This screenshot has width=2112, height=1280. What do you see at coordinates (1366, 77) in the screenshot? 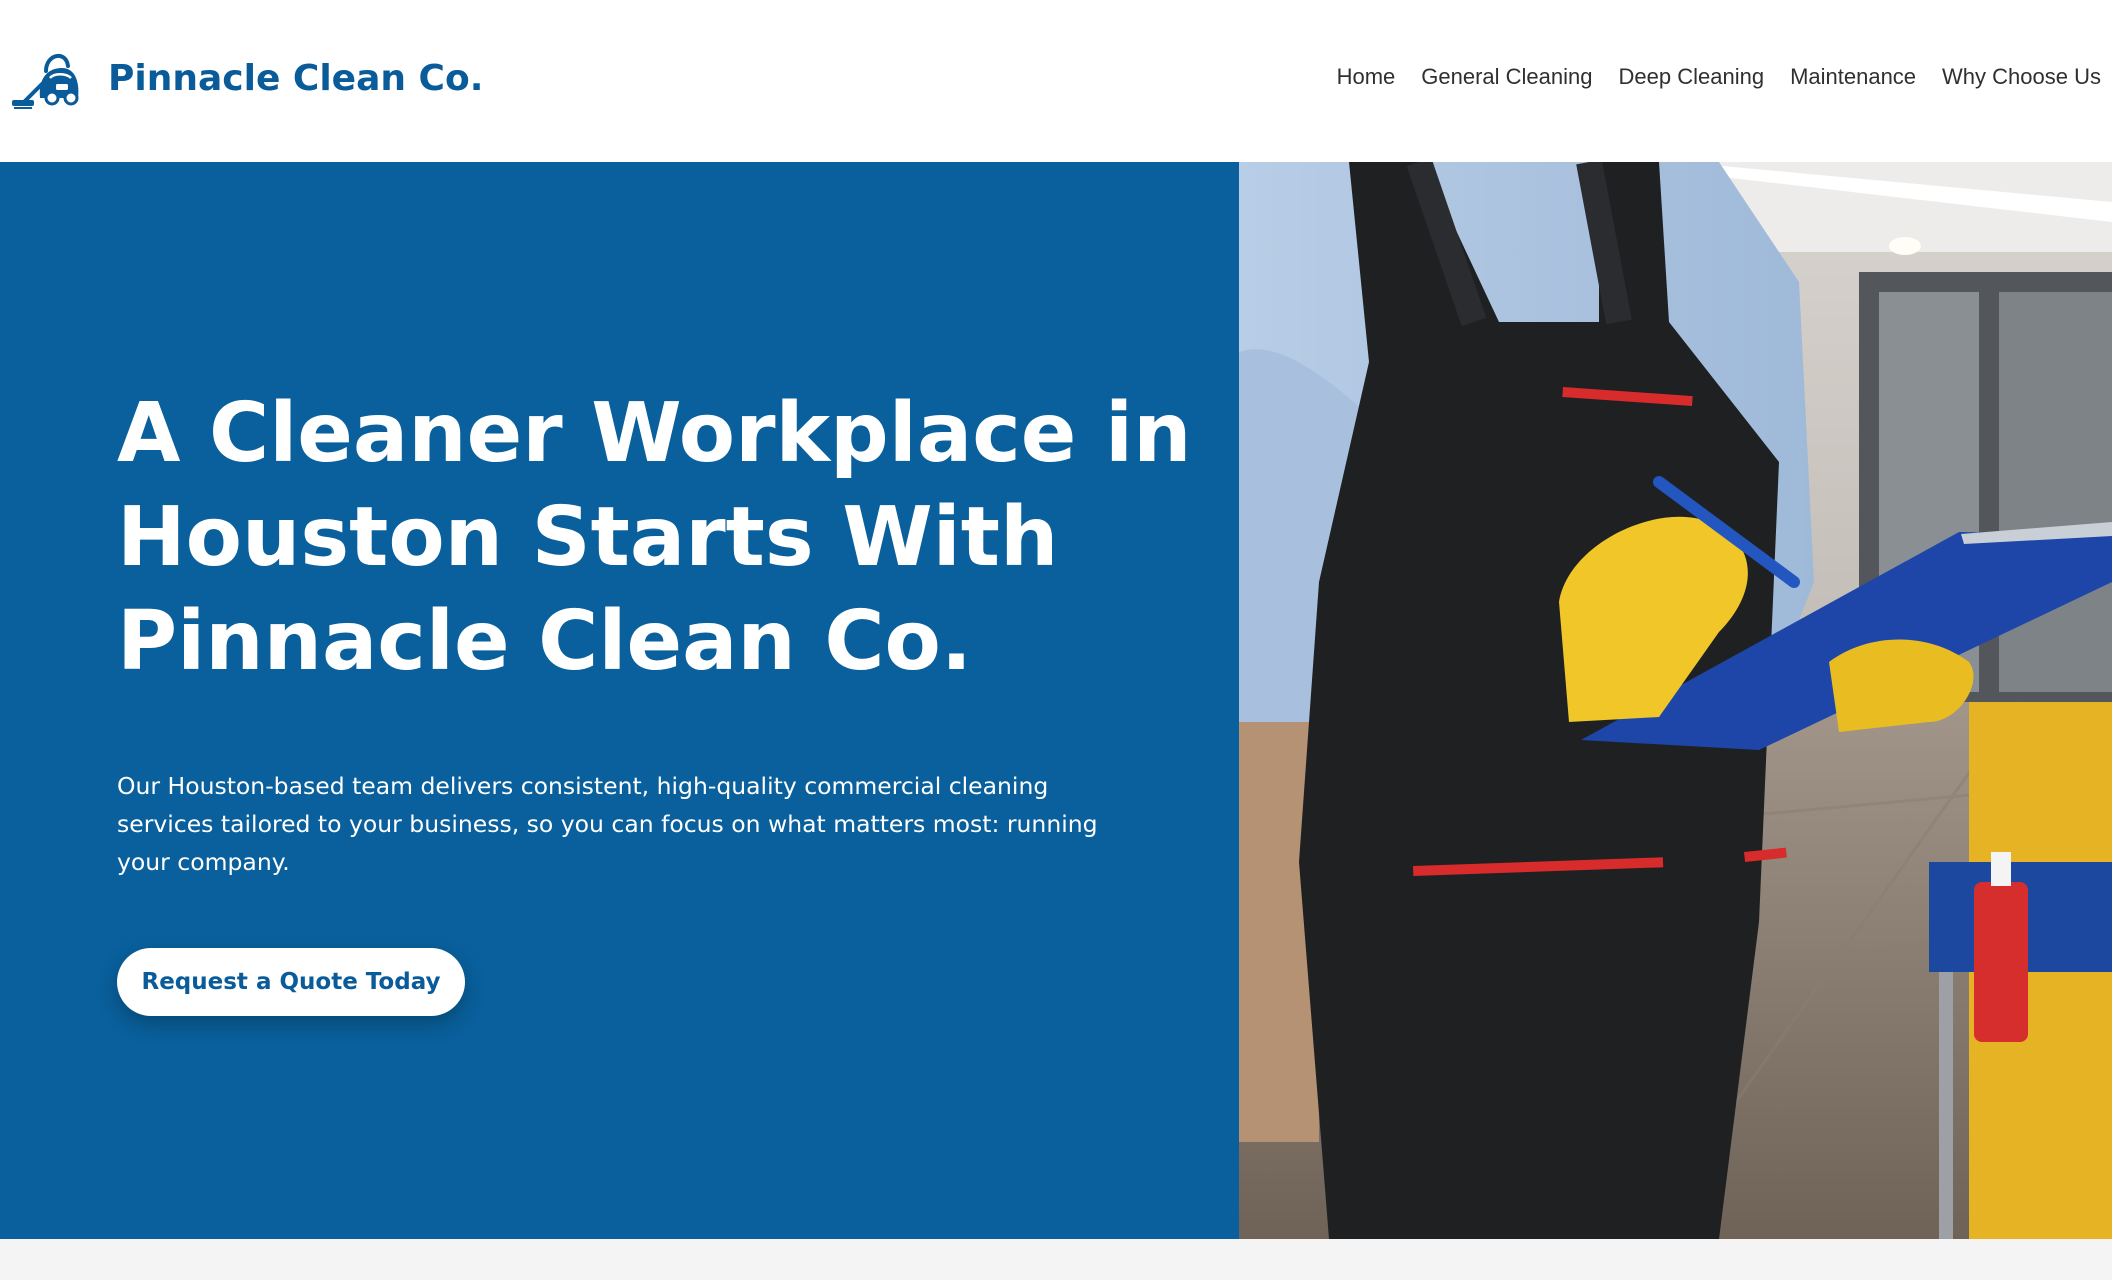
I see `nav-home: Home` at bounding box center [1366, 77].